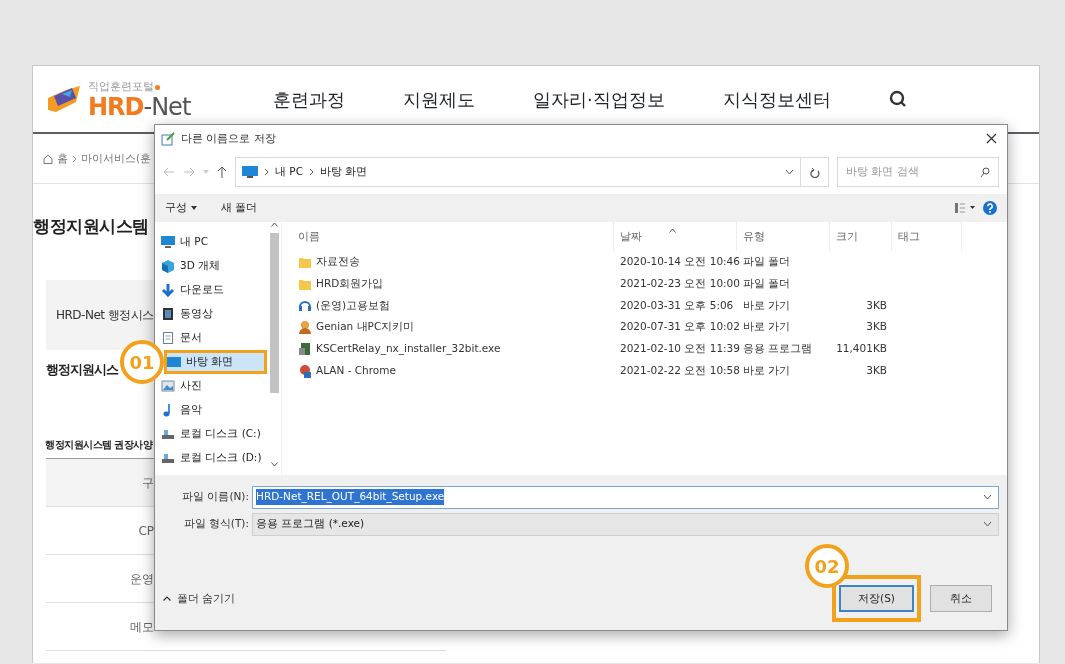 Image resolution: width=1065 pixels, height=664 pixels. Describe the element at coordinates (990, 208) in the screenshot. I see `help-icon` at that location.